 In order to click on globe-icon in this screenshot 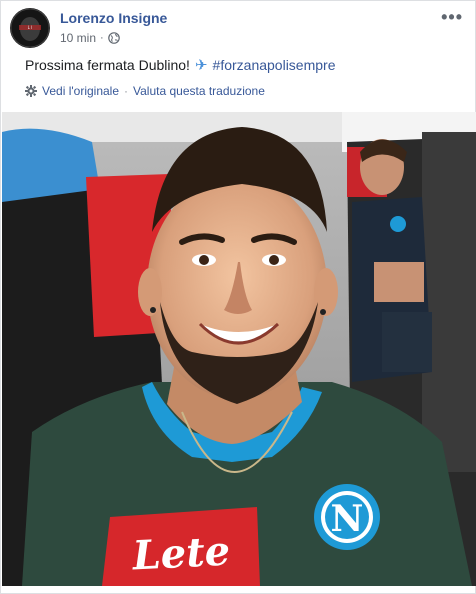, I will do `click(113, 38)`.